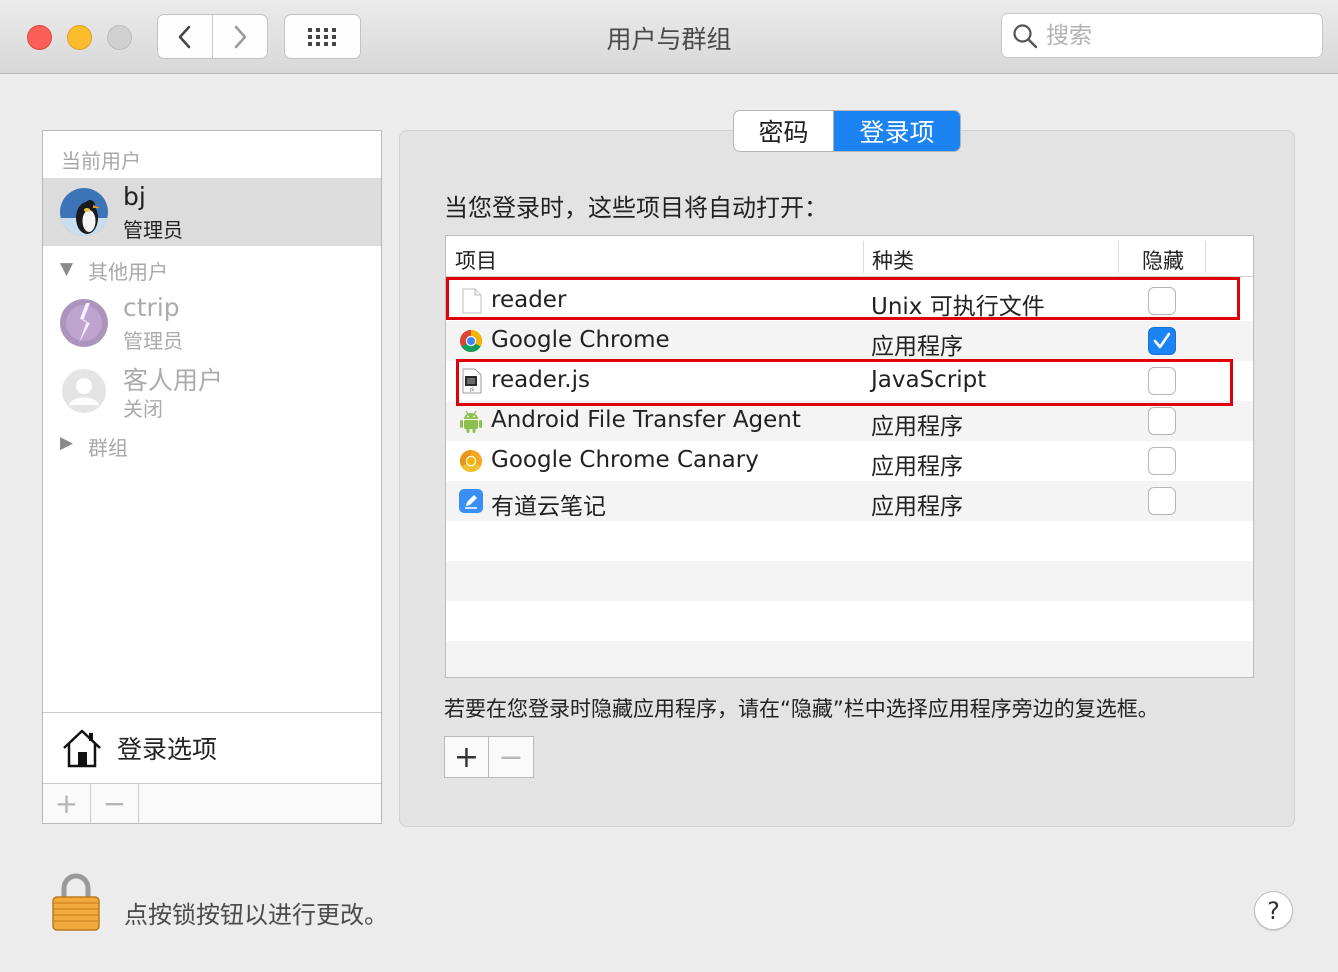 Image resolution: width=1338 pixels, height=972 pixels. I want to click on google-chrome-icon, so click(471, 341).